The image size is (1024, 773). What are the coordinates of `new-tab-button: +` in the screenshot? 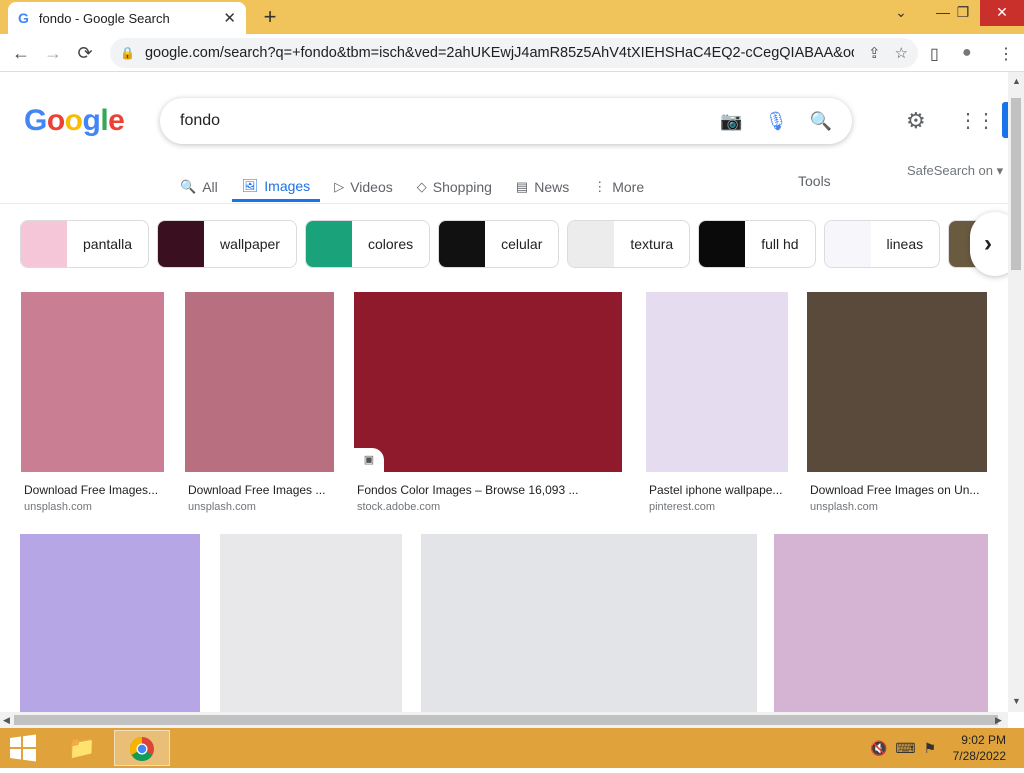 It's located at (270, 17).